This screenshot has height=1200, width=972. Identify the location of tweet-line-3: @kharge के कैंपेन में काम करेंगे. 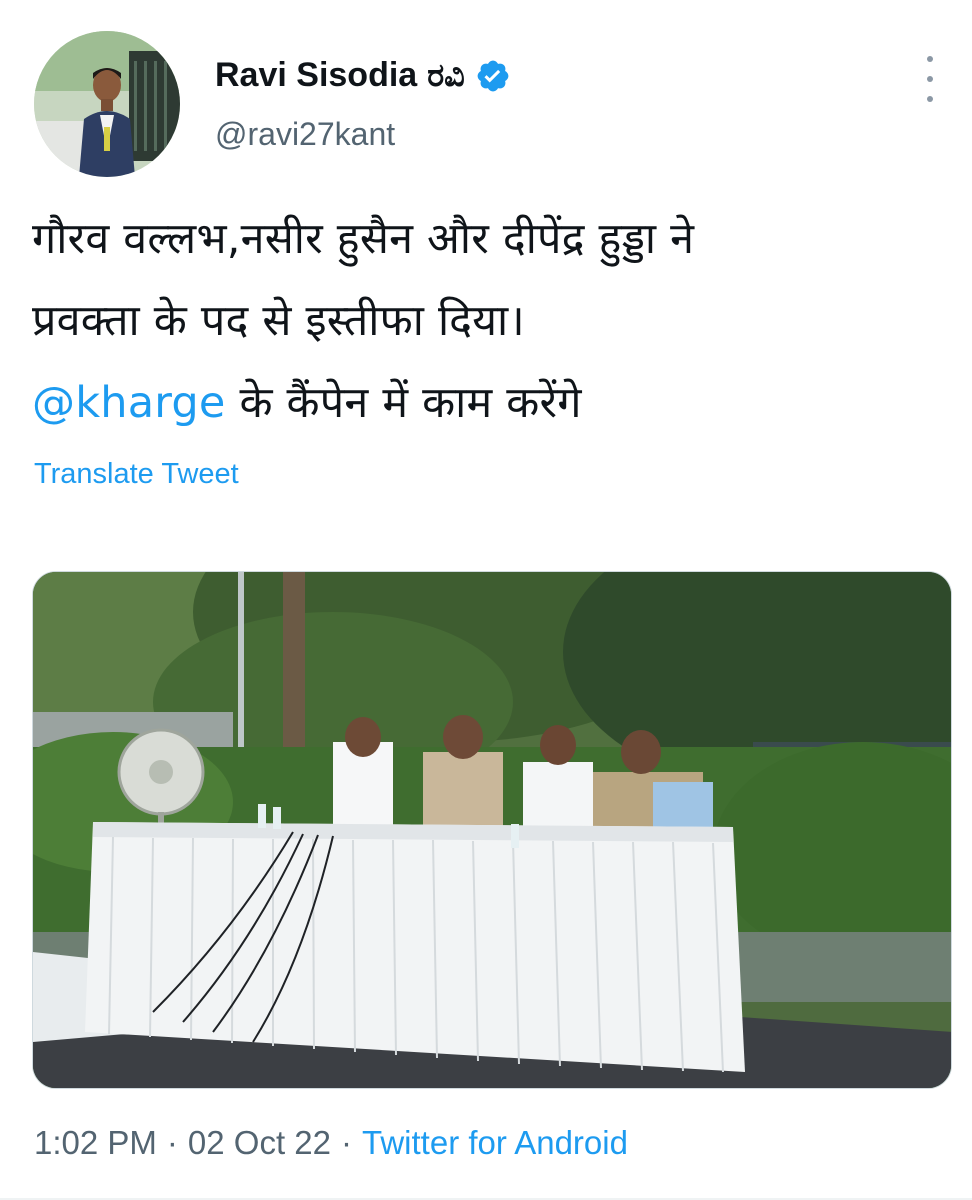
(492, 403).